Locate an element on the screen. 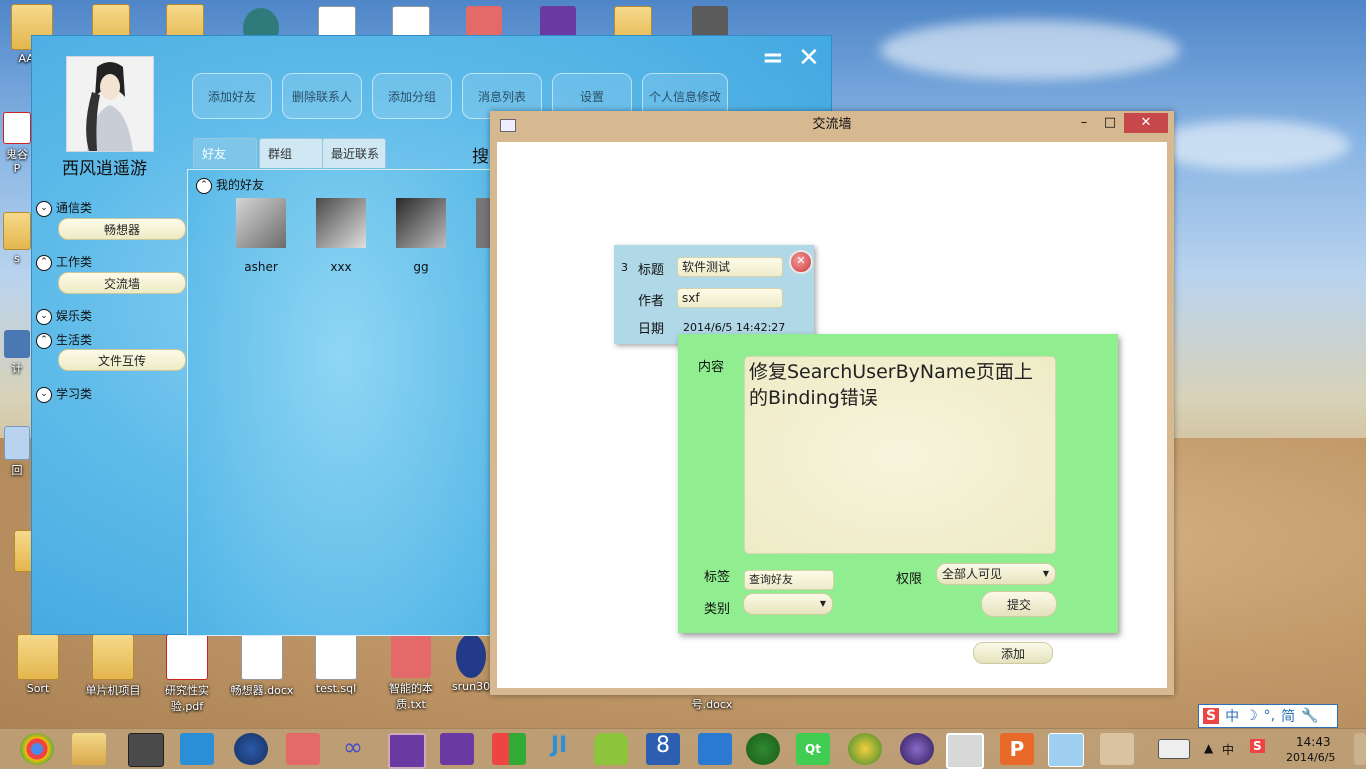 The width and height of the screenshot is (1366, 769). desktop-icon-pdf: 鬼谷 P is located at coordinates (17, 143).